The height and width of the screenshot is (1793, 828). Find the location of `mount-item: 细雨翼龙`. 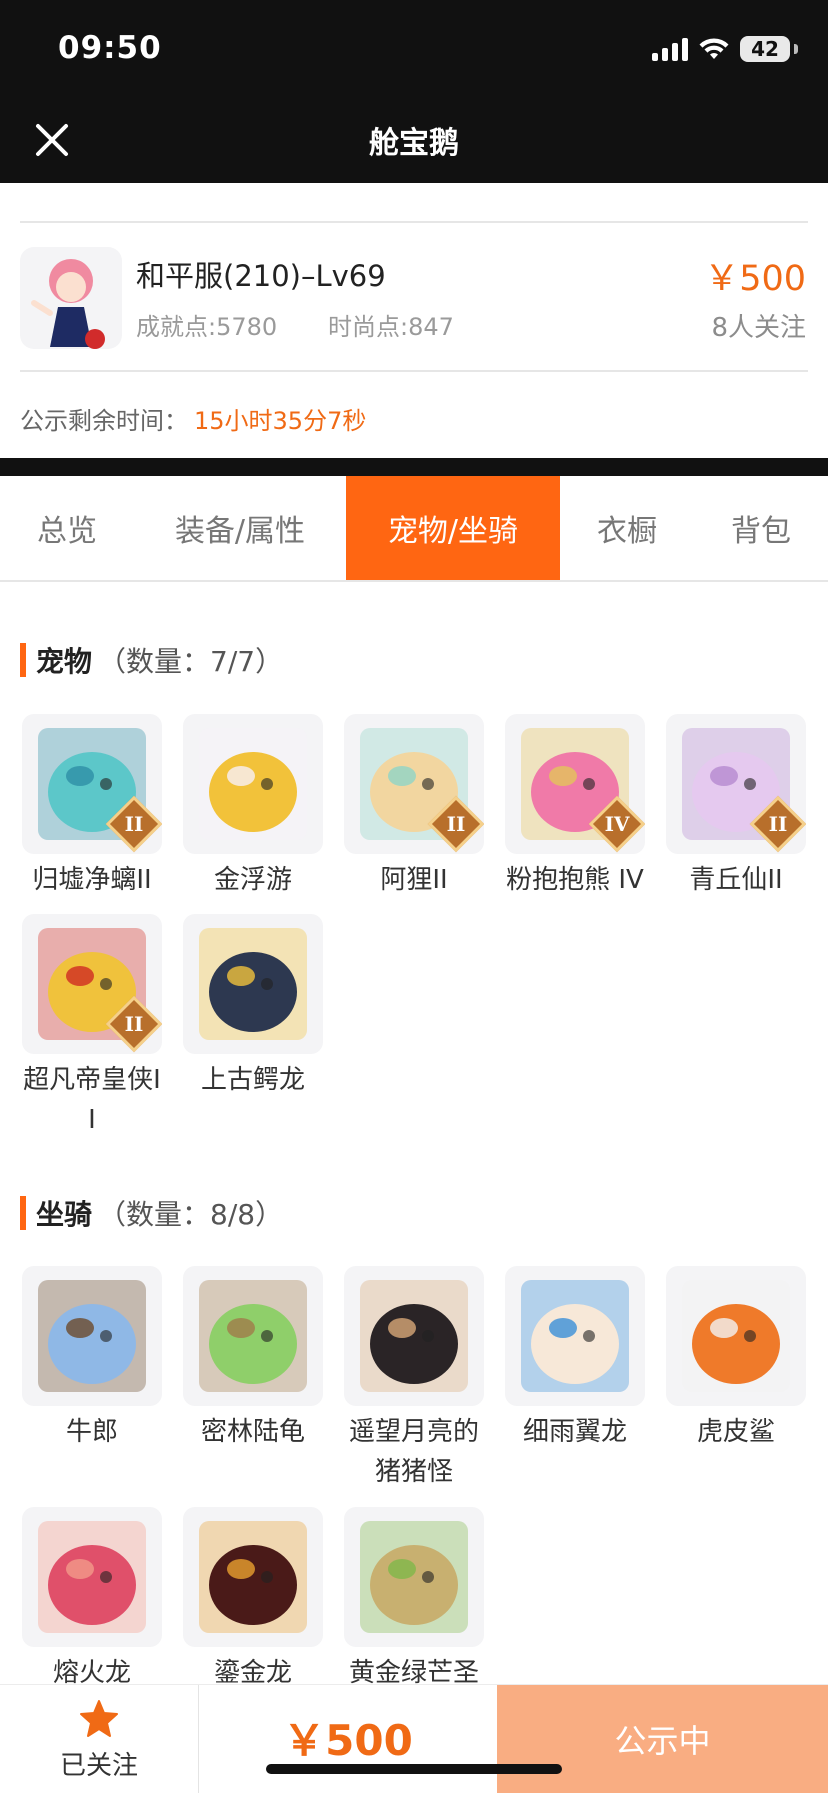

mount-item: 细雨翼龙 is located at coordinates (575, 1359).